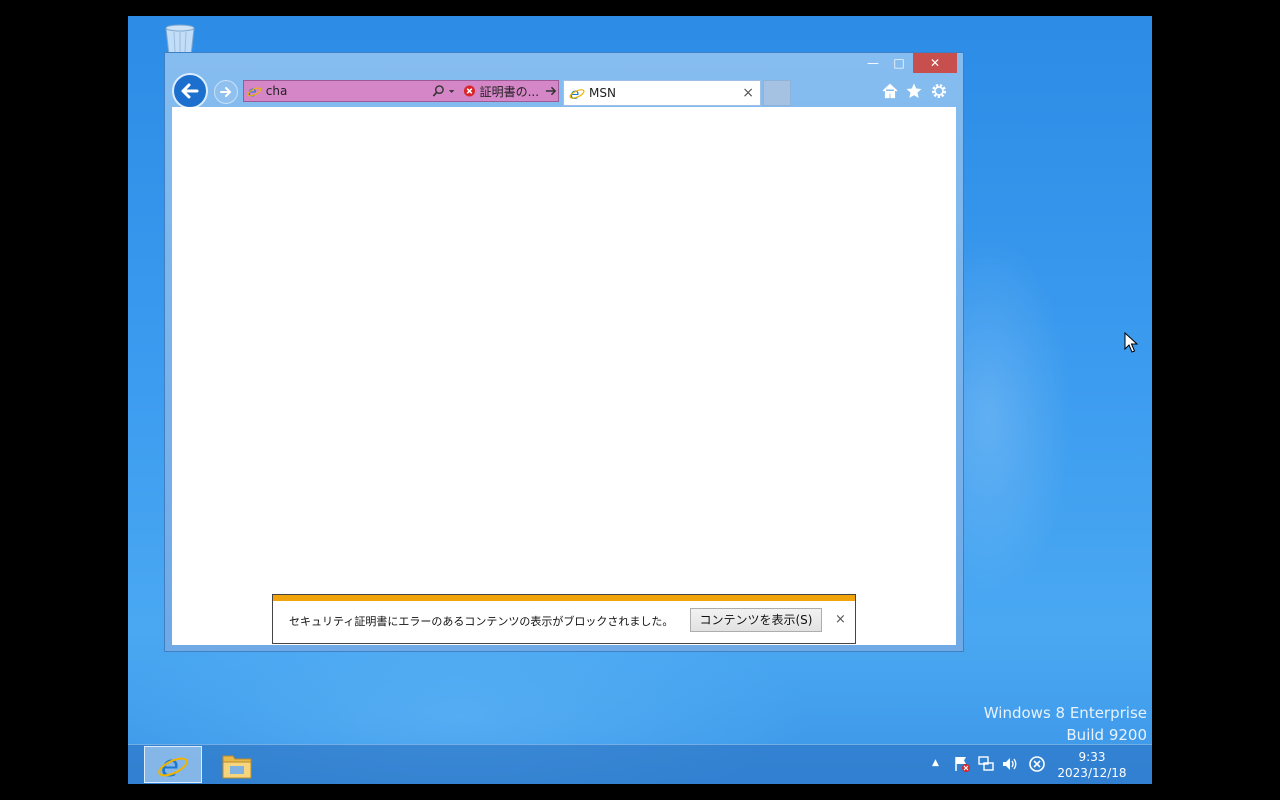 The height and width of the screenshot is (800, 1280). Describe the element at coordinates (935, 63) in the screenshot. I see `close-window-button: ✕` at that location.